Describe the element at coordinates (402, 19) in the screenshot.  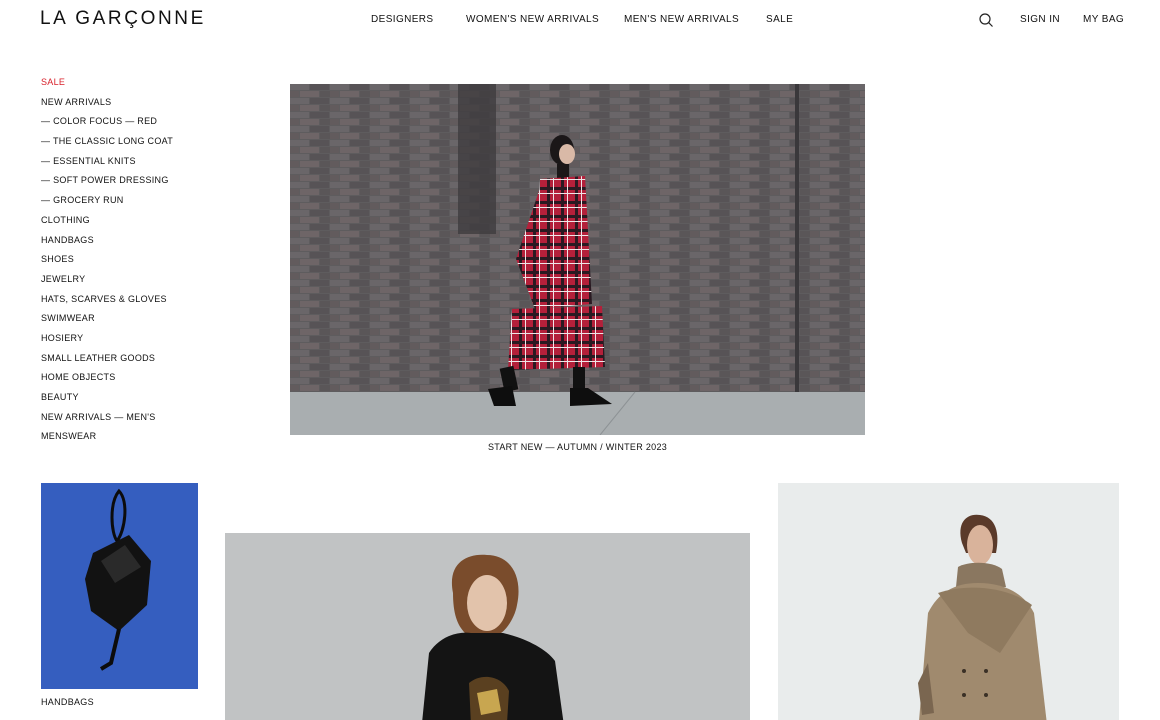
I see `nav-designers: DESIGNERS` at that location.